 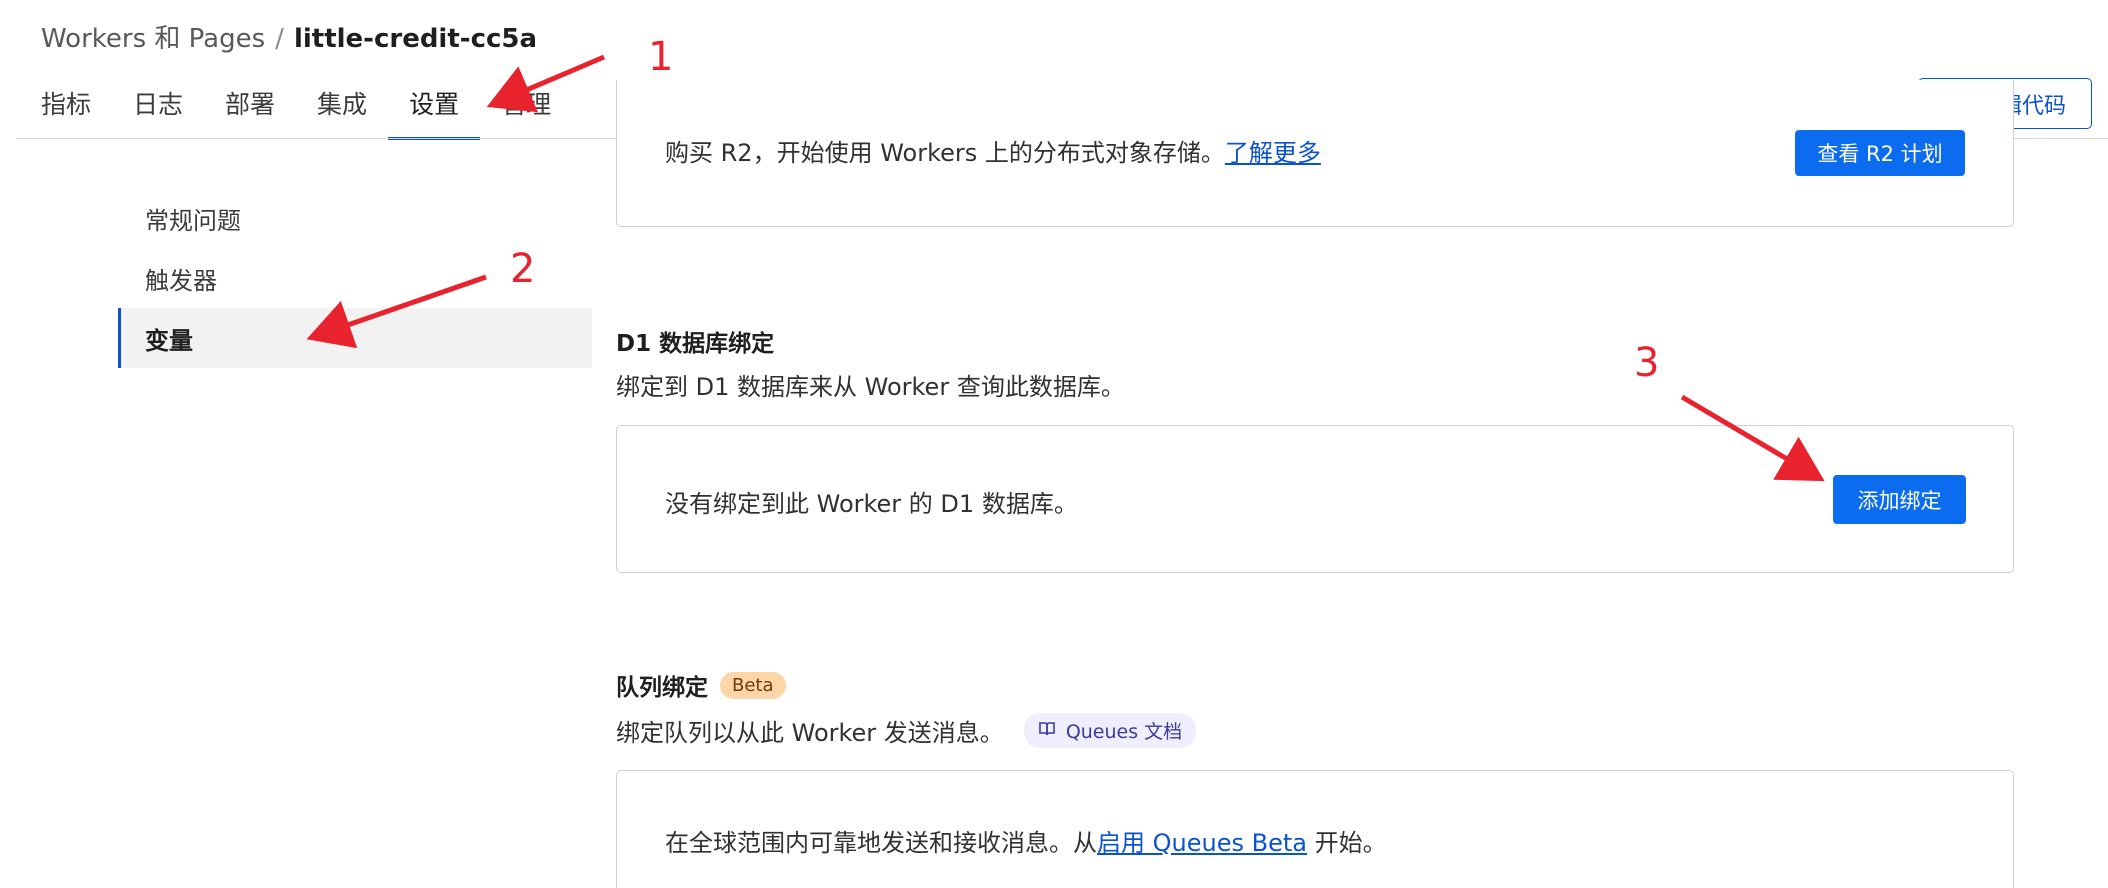 I want to click on sidebar-item-variables: 变量, so click(x=355, y=338).